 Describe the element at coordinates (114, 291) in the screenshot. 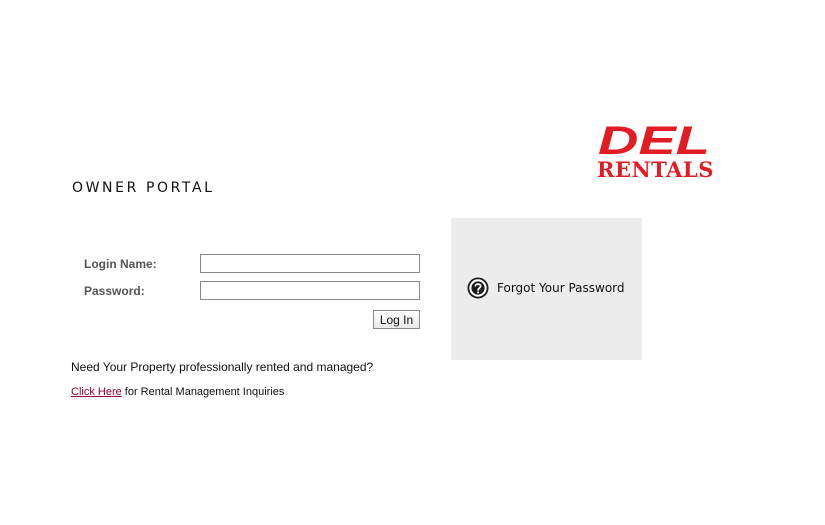

I see `password-label: Password:` at that location.